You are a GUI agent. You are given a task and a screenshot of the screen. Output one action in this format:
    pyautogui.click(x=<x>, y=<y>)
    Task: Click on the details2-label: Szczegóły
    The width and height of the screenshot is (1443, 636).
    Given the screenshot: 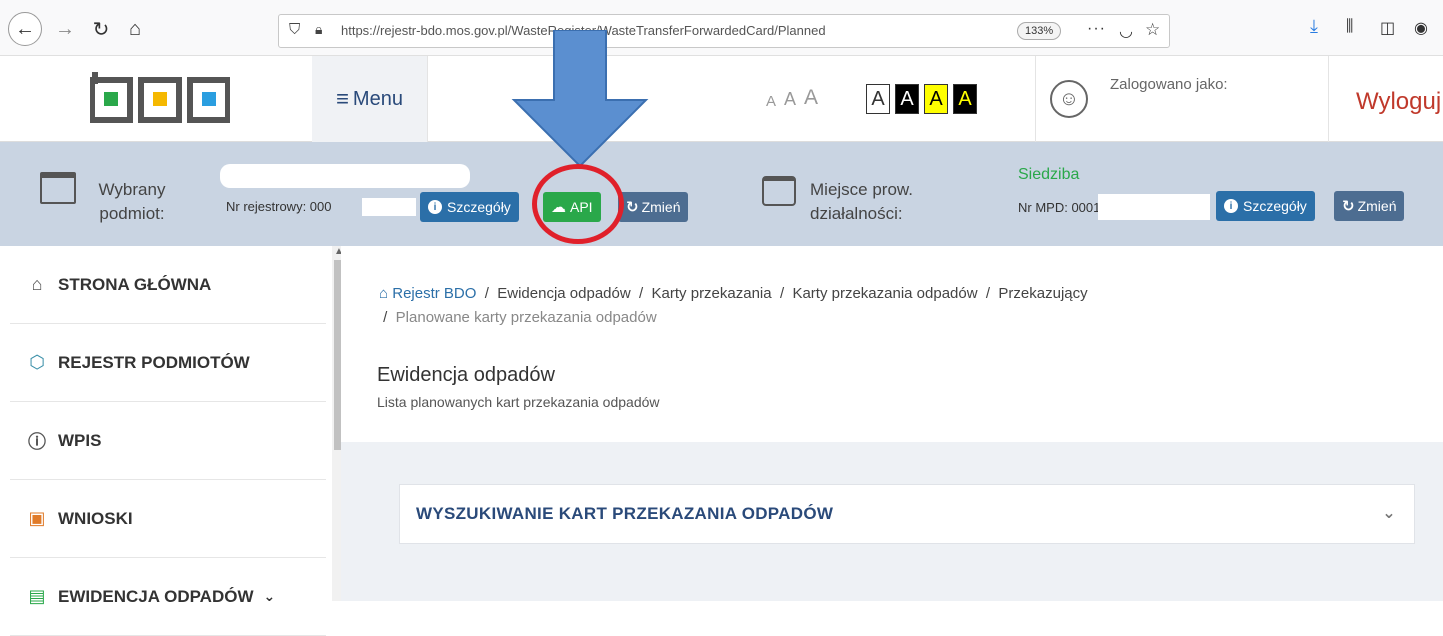 What is the action you would take?
    pyautogui.click(x=1275, y=206)
    